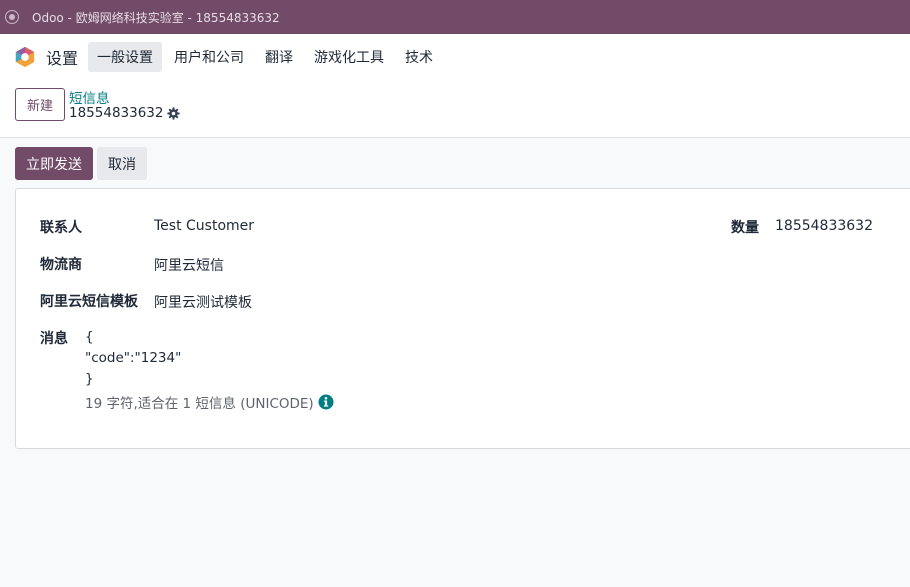 Image resolution: width=910 pixels, height=587 pixels. What do you see at coordinates (89, 97) in the screenshot?
I see `breadcrumb-sms: 短信息` at bounding box center [89, 97].